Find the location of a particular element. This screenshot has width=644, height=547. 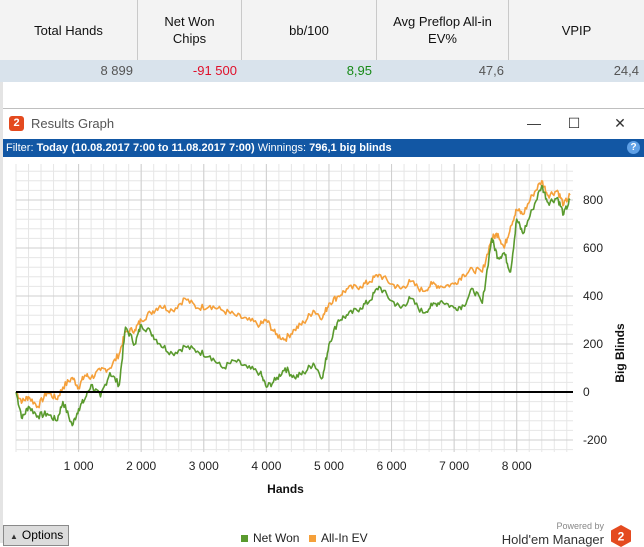

options-label: Options is located at coordinates (42, 535).